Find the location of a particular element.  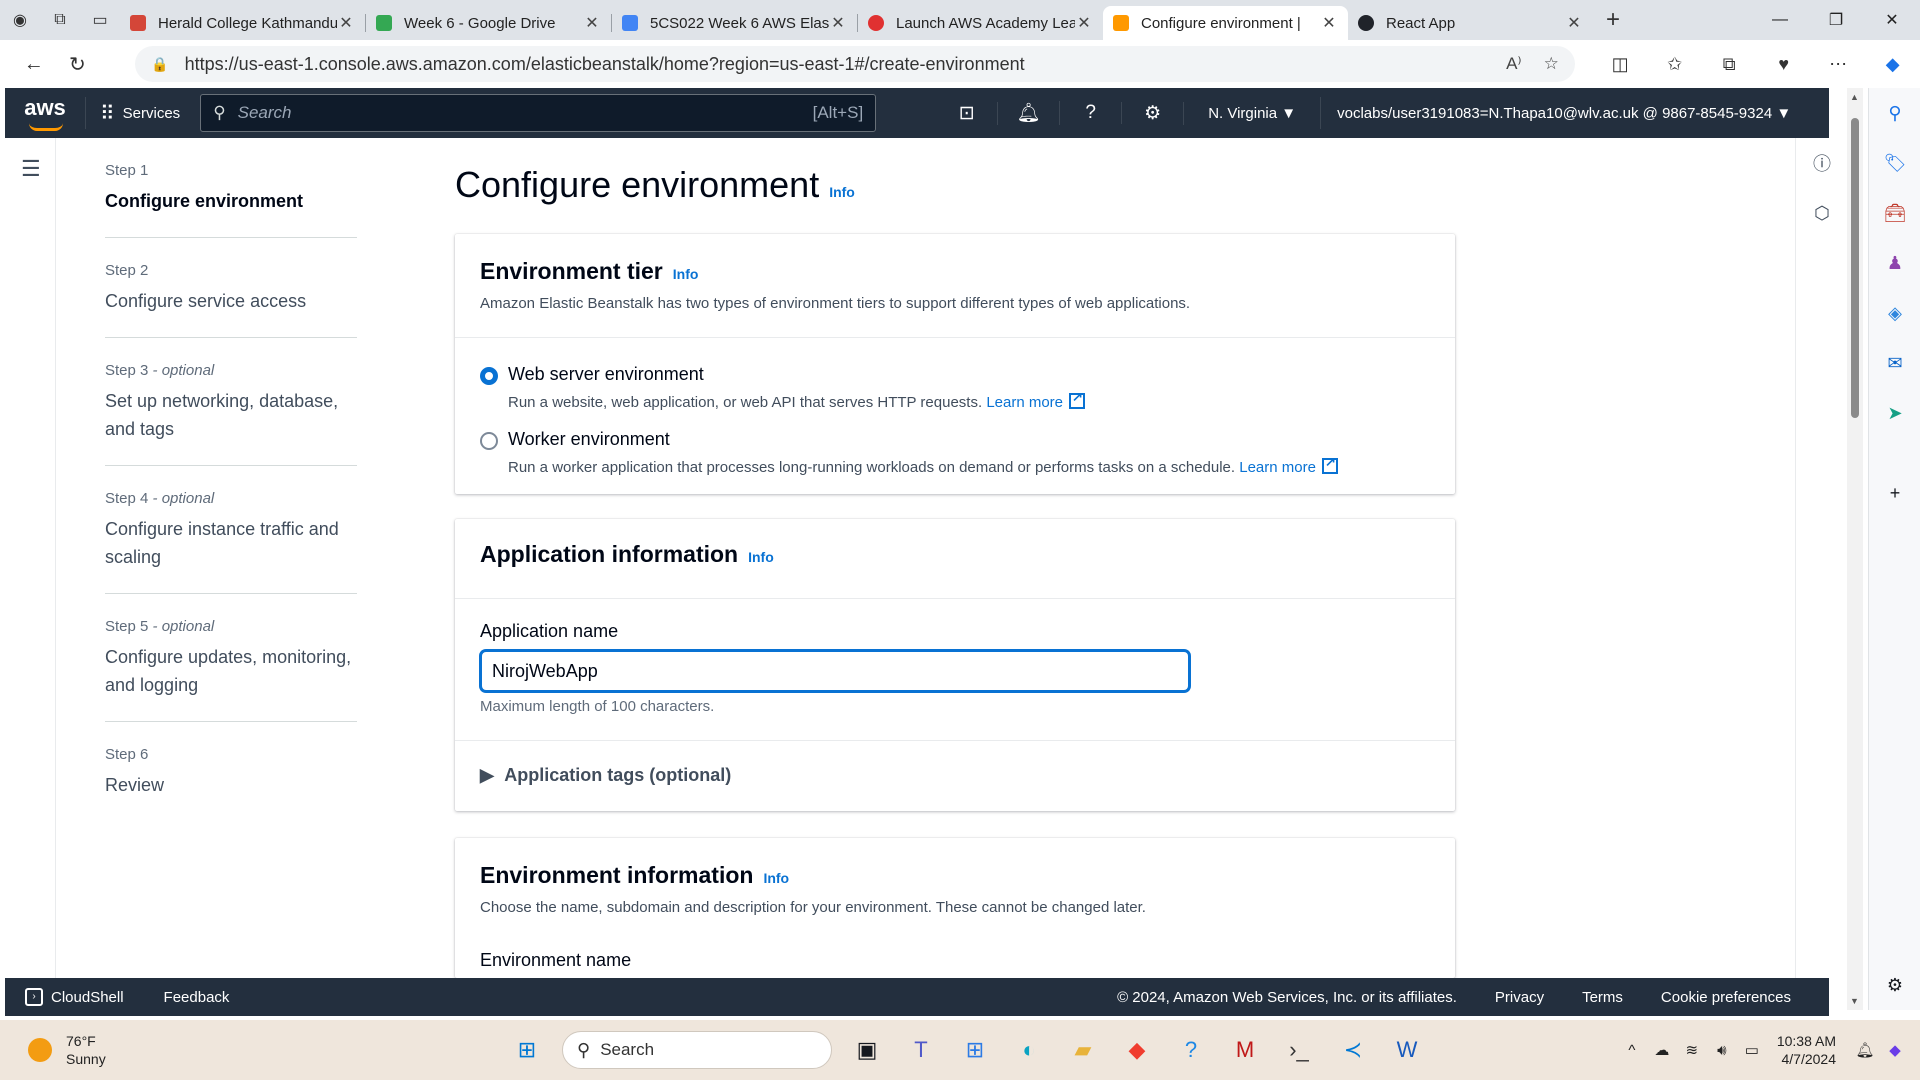

send-icon: ➤ is located at coordinates (1894, 413).